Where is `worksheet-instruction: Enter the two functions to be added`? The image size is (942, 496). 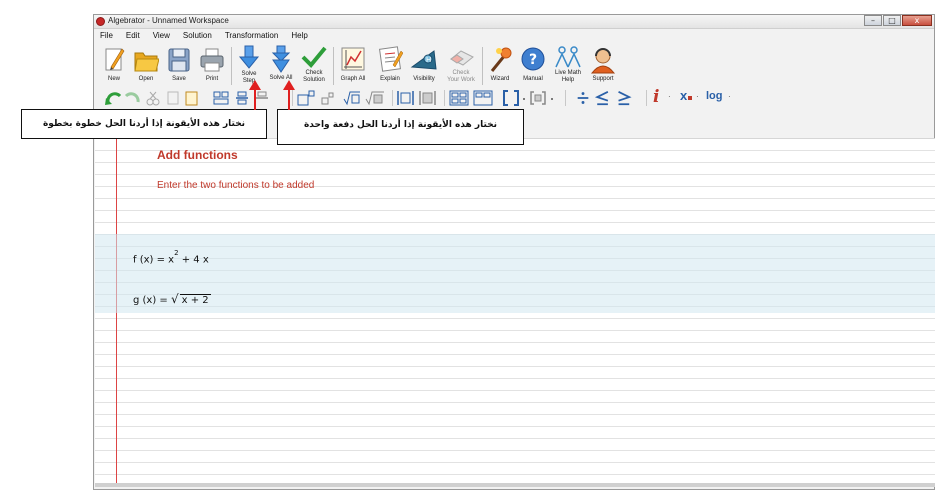
worksheet-instruction: Enter the two functions to be added is located at coordinates (236, 185).